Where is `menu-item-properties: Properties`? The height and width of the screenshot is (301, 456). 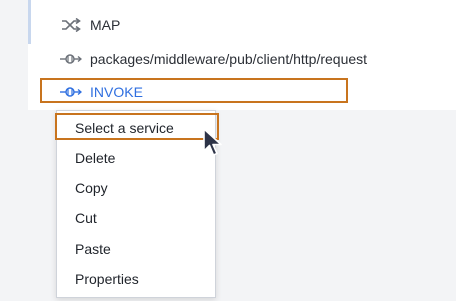
menu-item-properties: Properties is located at coordinates (107, 279).